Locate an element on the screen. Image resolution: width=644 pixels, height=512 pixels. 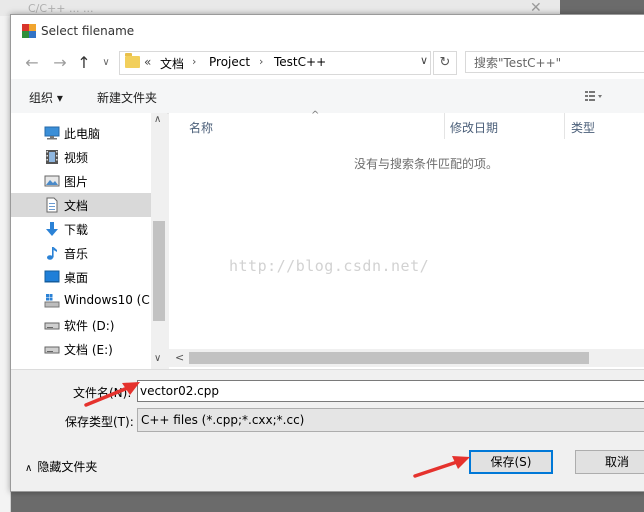
title-bar: Select filename is located at coordinates (327, 31).